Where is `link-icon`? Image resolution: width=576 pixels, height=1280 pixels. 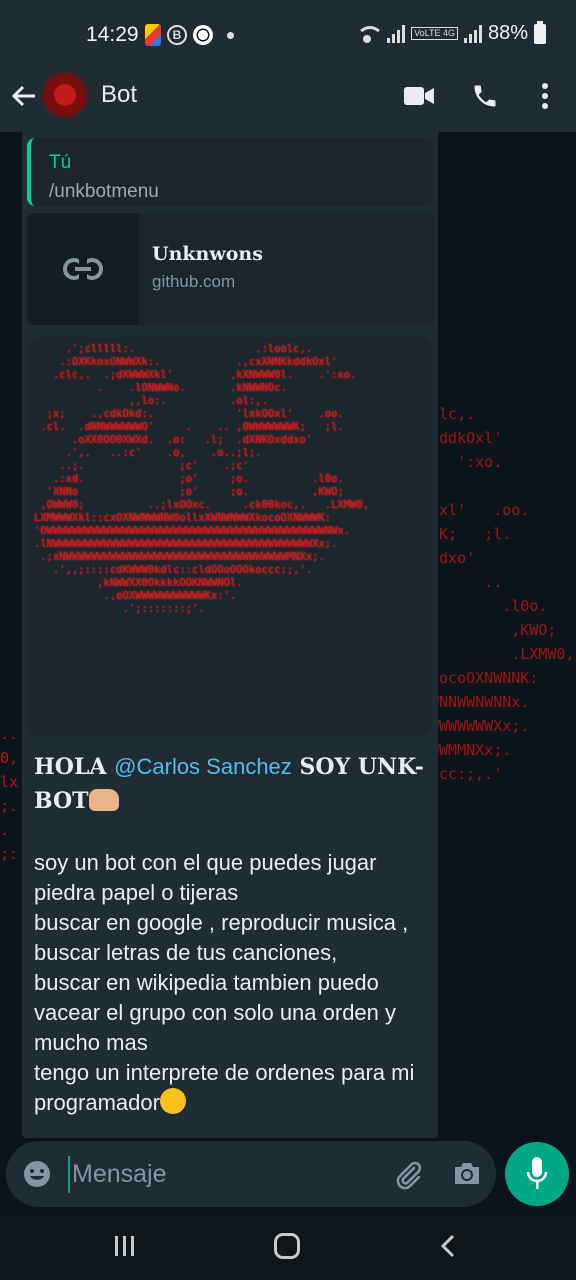
link-icon is located at coordinates (83, 269).